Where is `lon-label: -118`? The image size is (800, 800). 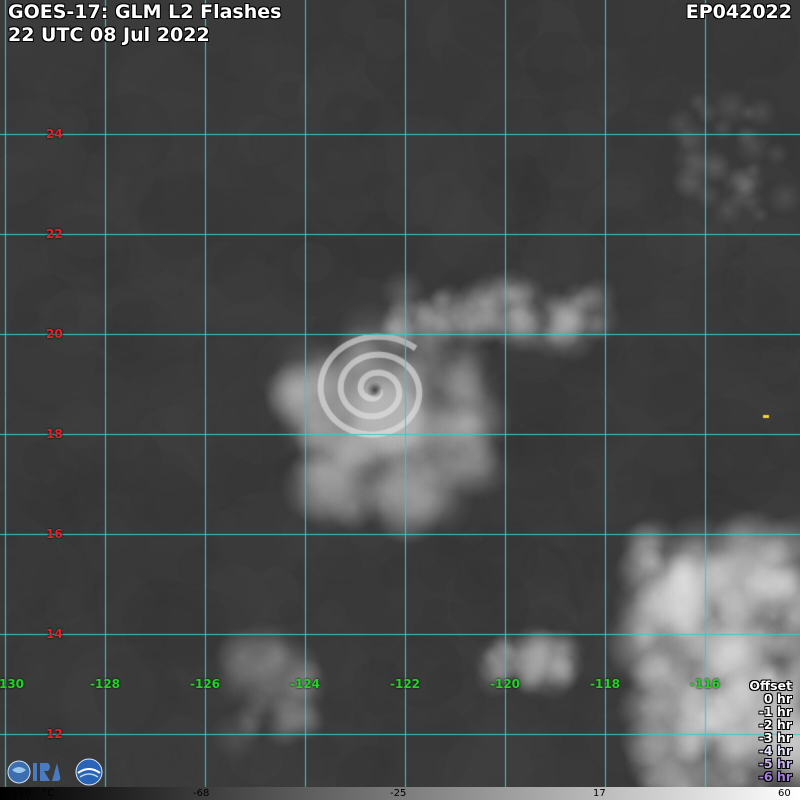 lon-label: -118 is located at coordinates (605, 684).